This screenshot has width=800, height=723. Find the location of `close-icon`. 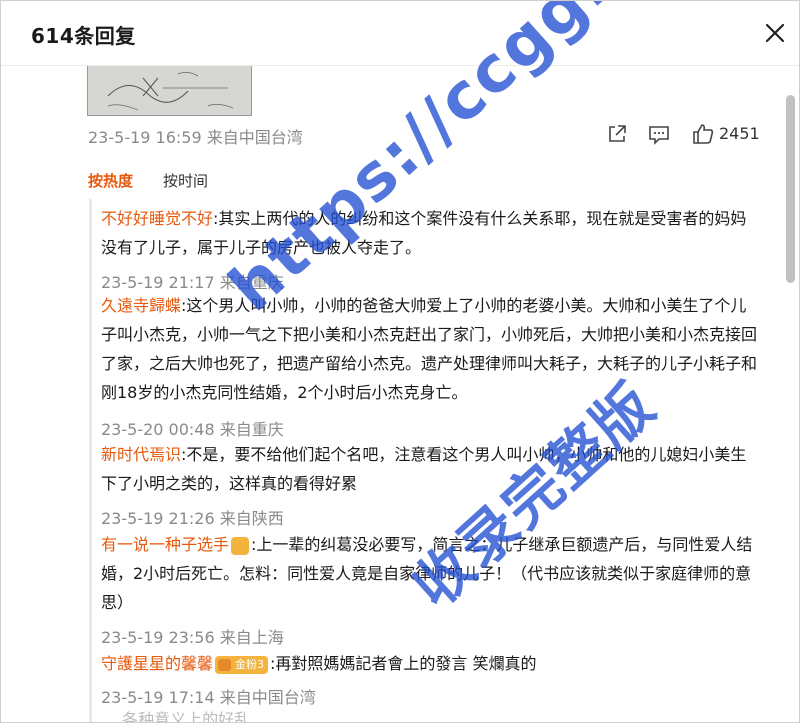

close-icon is located at coordinates (775, 33).